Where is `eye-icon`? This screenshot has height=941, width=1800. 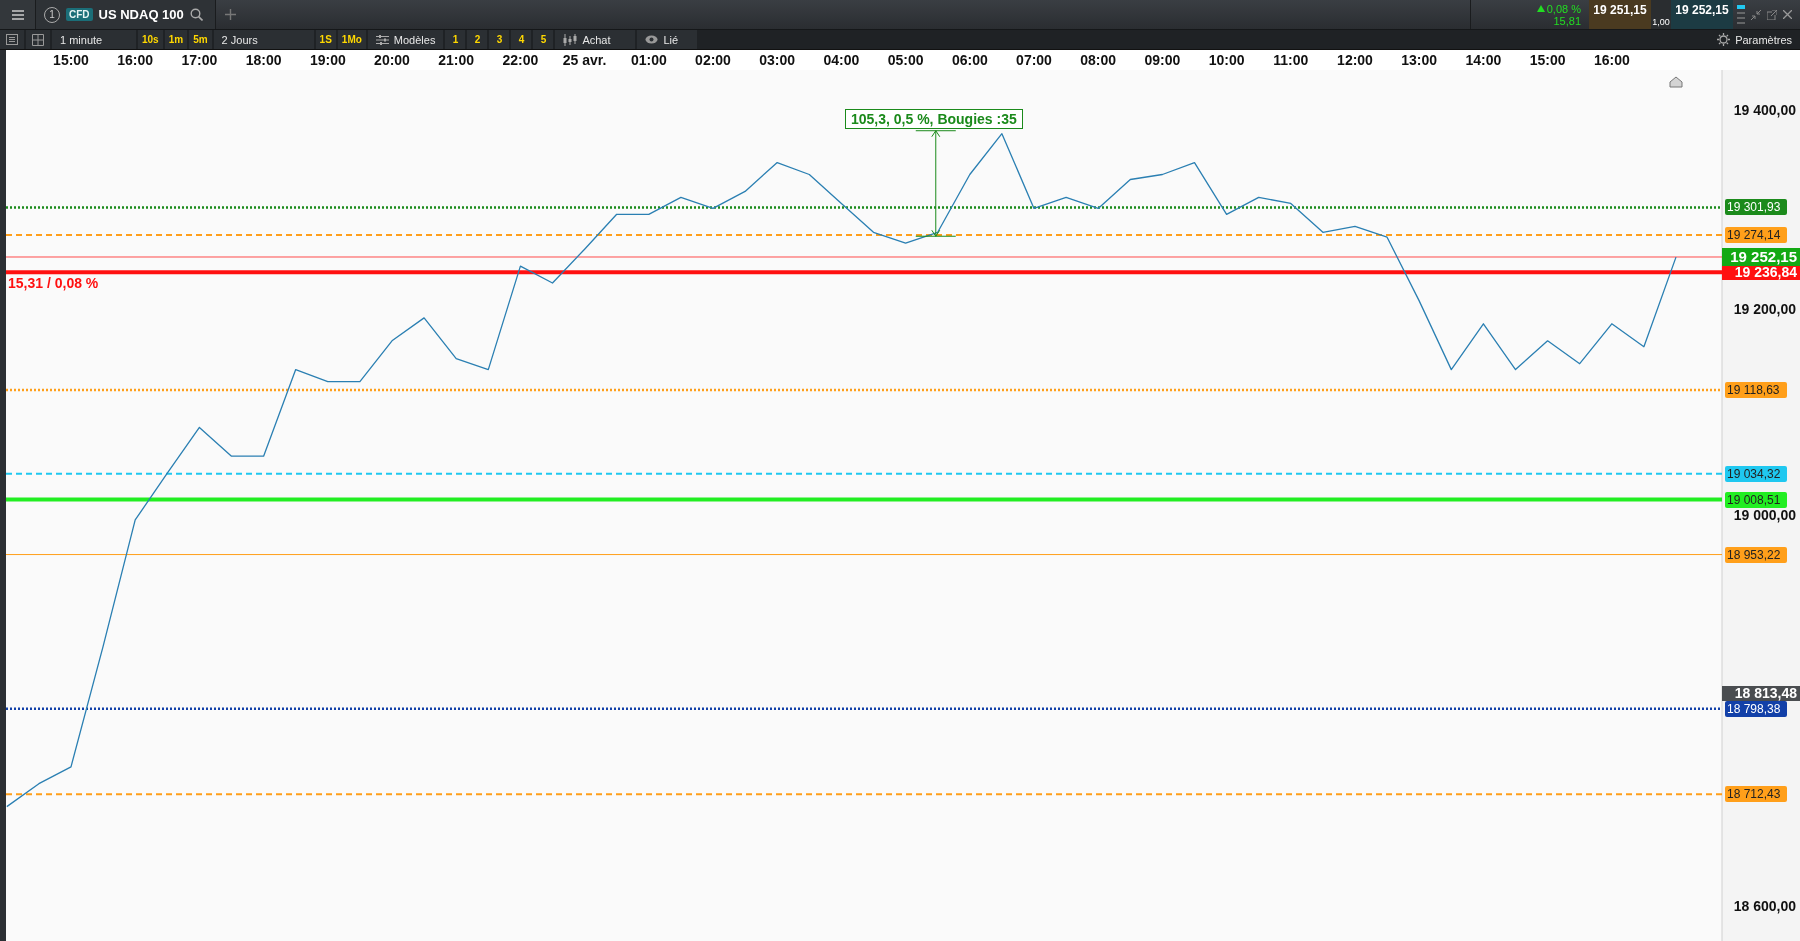 eye-icon is located at coordinates (652, 39).